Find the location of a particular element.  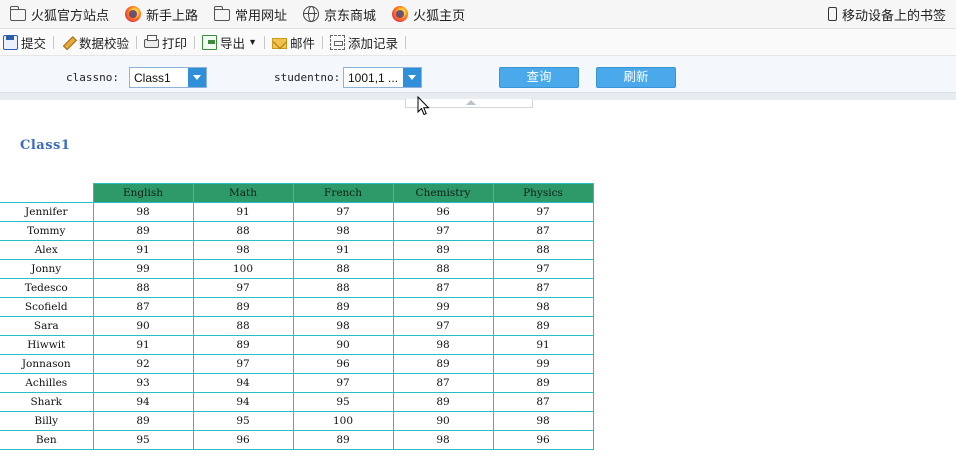

export-label: 导出 is located at coordinates (233, 43).